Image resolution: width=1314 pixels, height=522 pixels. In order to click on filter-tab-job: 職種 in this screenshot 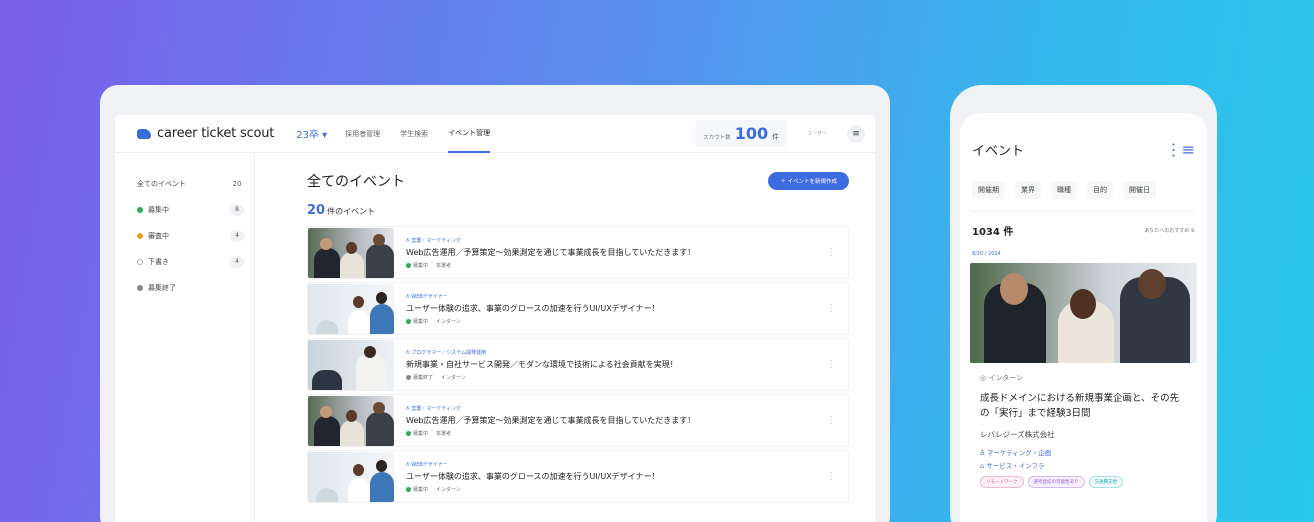, I will do `click(1064, 190)`.